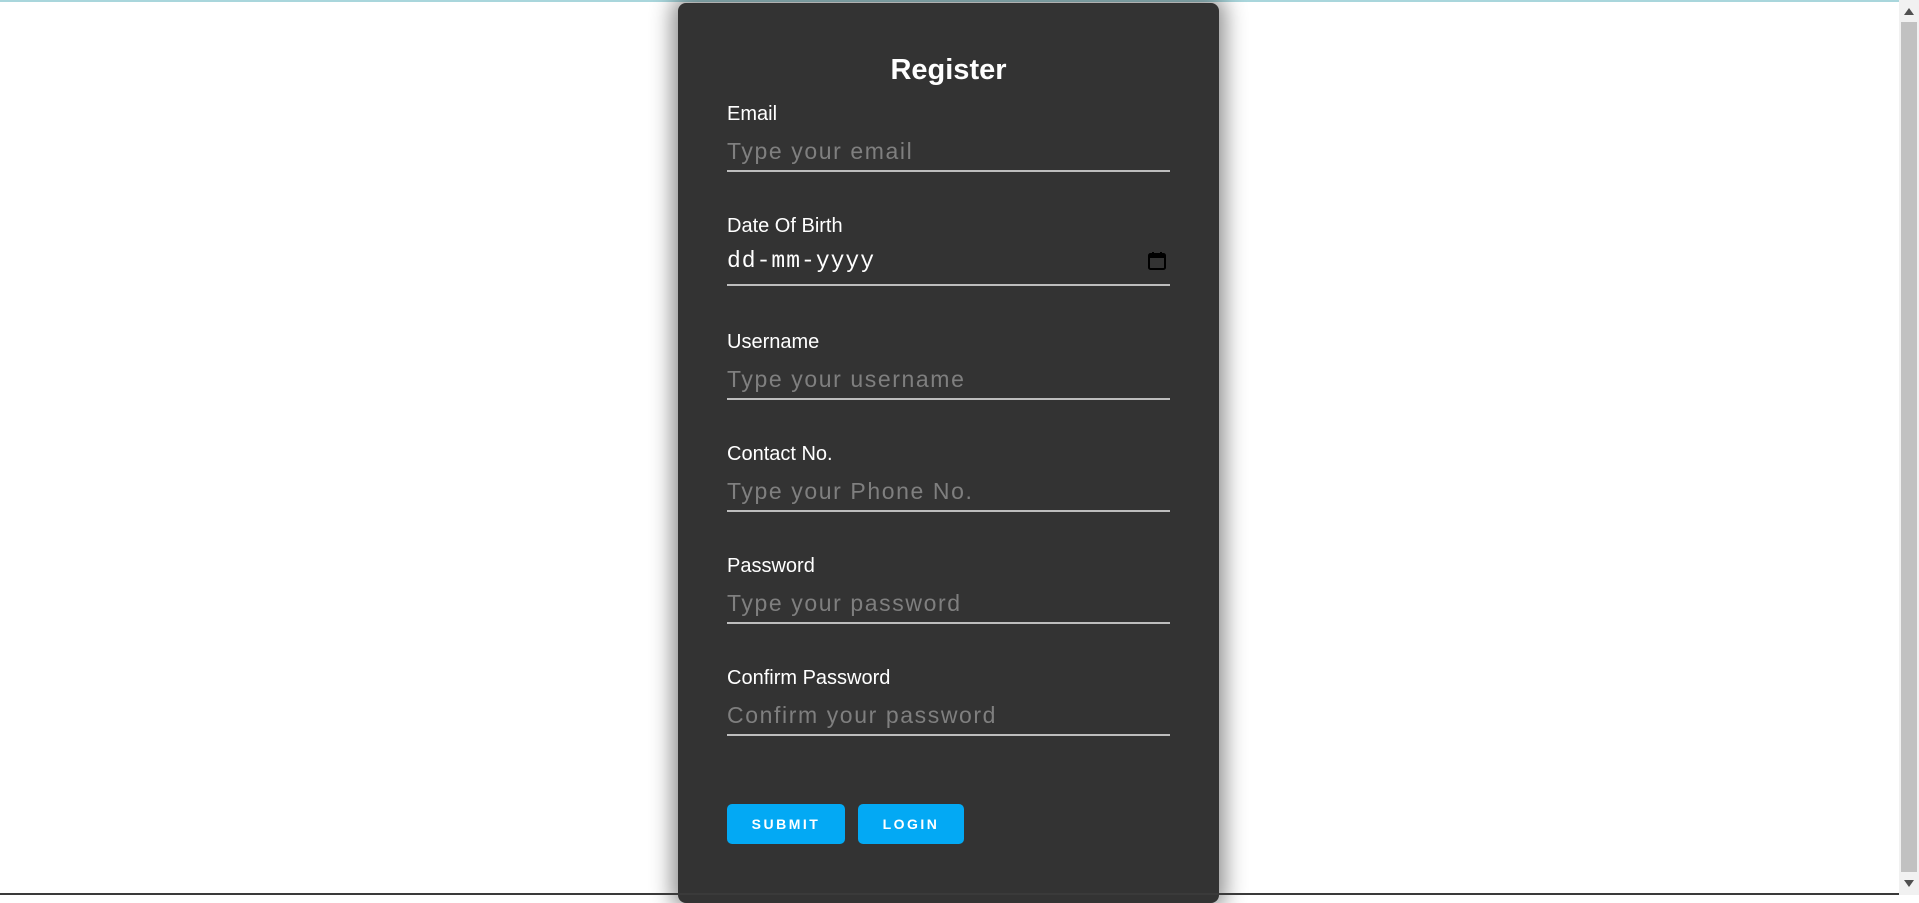 The image size is (1919, 903). What do you see at coordinates (801, 261) in the screenshot?
I see `dob-value: dd-mm-yyyy` at bounding box center [801, 261].